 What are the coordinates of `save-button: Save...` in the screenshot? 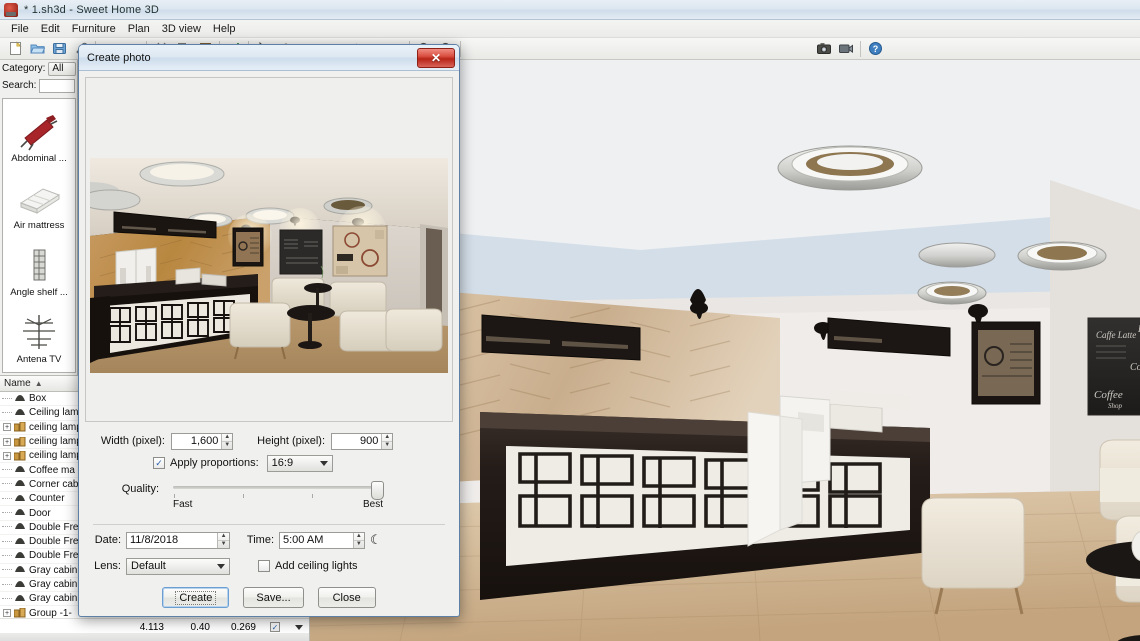 It's located at (273, 597).